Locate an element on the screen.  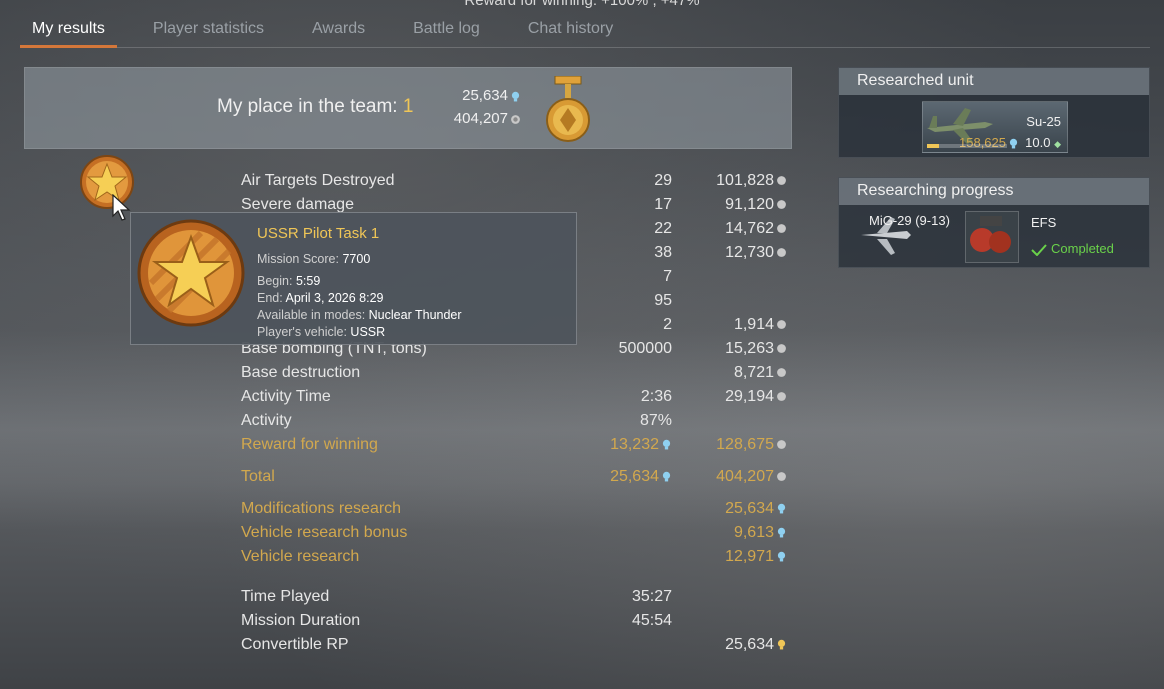
research-rp: 9,613 is located at coordinates (760, 533).